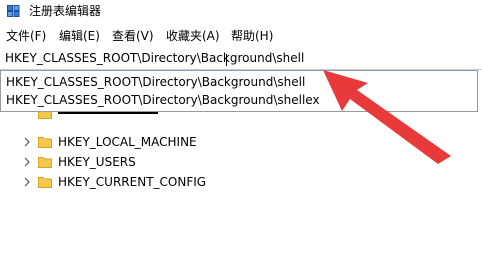  Describe the element at coordinates (241, 162) in the screenshot. I see `tree-item-hkey-users: HKEY_USERS` at that location.